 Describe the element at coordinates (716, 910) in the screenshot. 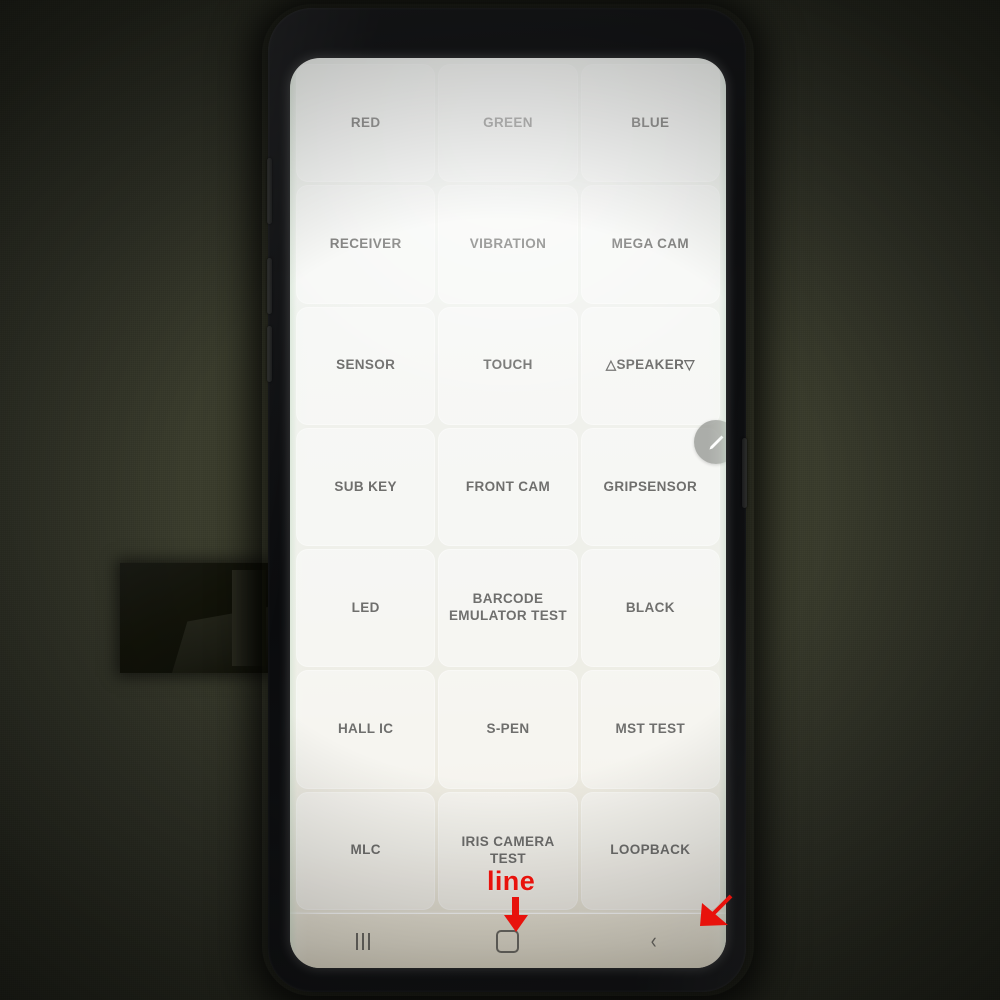

I see `annotation-corner-arrow` at that location.